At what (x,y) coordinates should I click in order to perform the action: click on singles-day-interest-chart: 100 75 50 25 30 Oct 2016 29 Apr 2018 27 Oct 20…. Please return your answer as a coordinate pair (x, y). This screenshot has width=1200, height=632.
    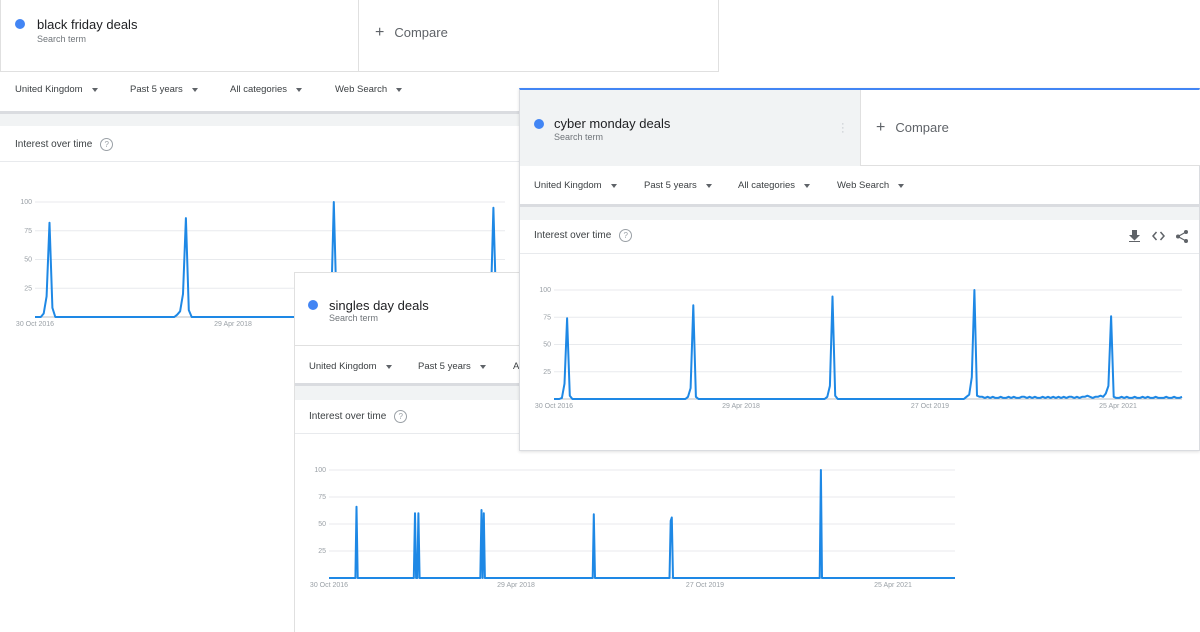
    Looking at the image, I should click on (632, 528).